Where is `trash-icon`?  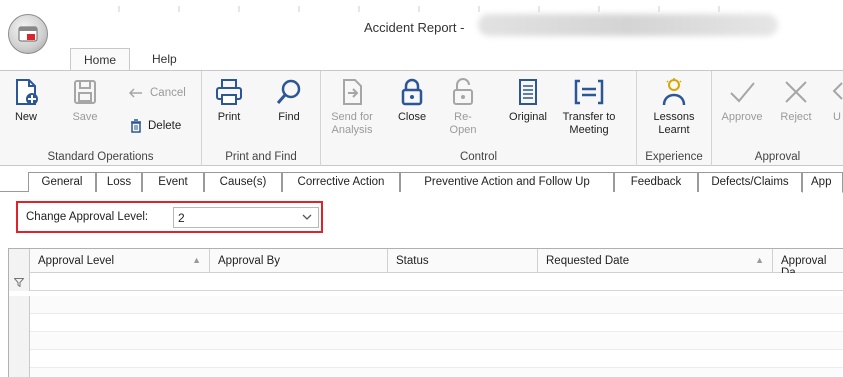
trash-icon is located at coordinates (136, 126).